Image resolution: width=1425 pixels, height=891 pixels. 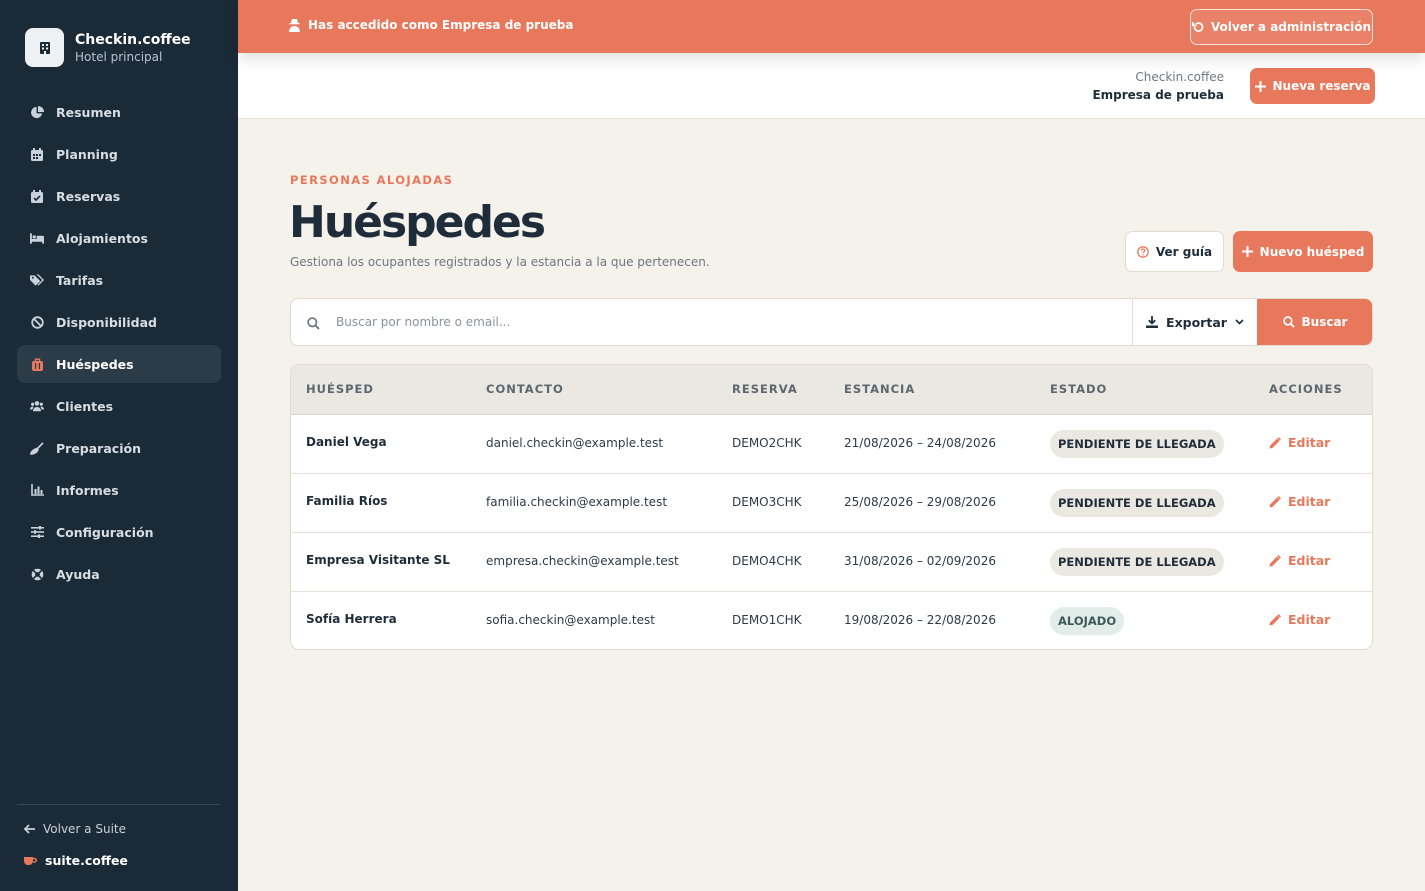 What do you see at coordinates (37, 196) in the screenshot?
I see `calendar-check-icon` at bounding box center [37, 196].